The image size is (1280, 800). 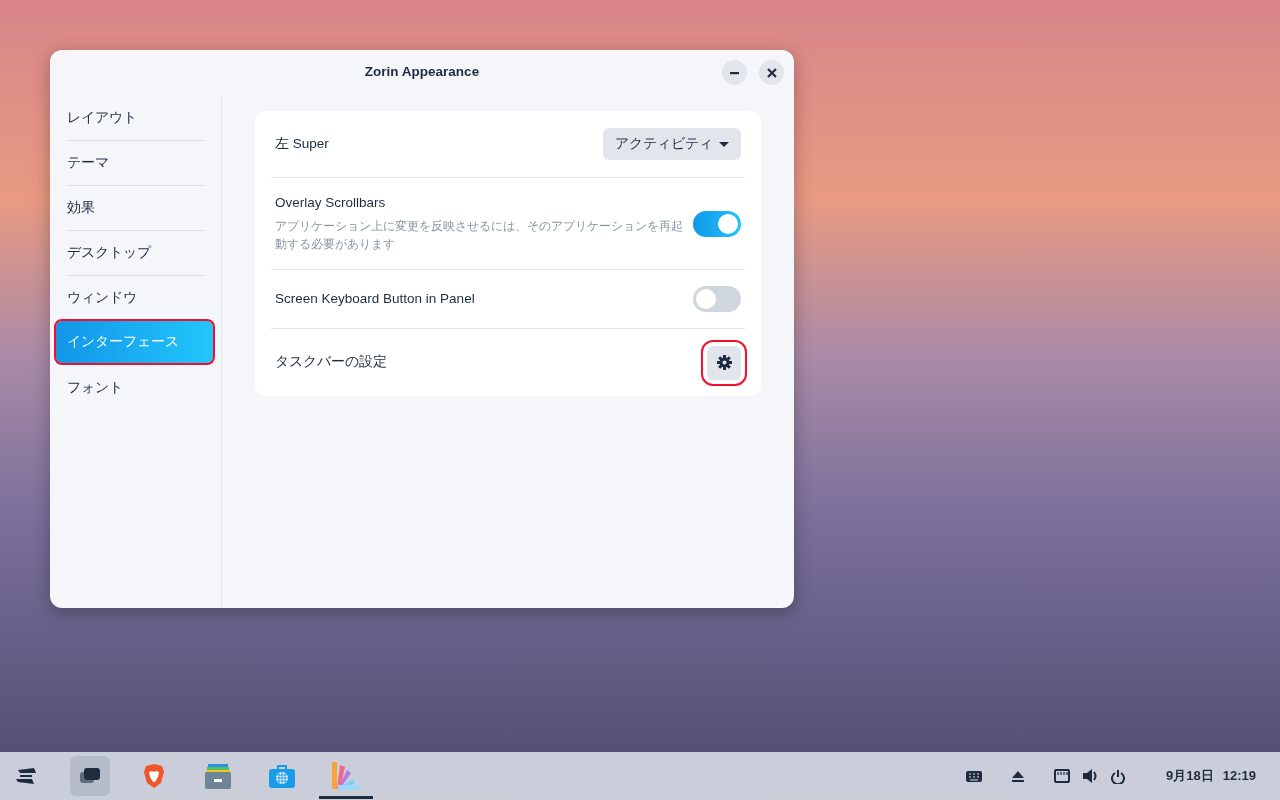 I want to click on eject-icon, so click(x=1018, y=776).